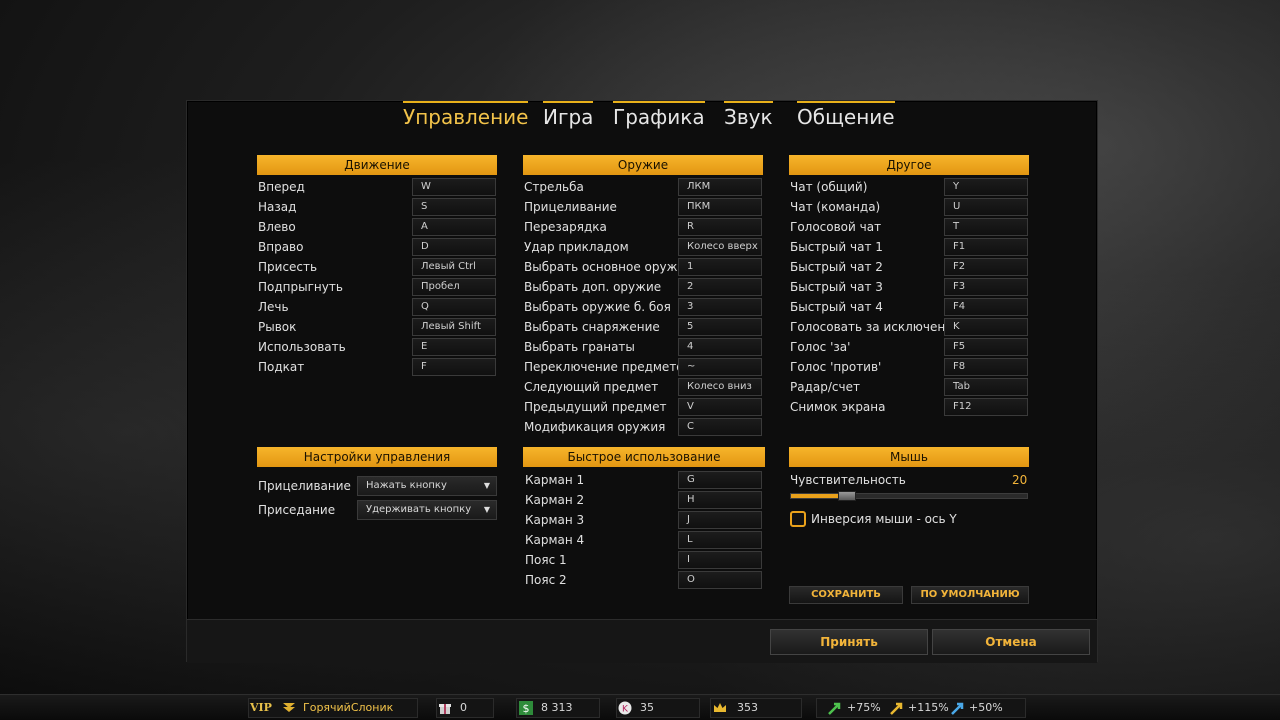 The height and width of the screenshot is (720, 1280). I want to click on keybind-field: Левый Shift, so click(454, 327).